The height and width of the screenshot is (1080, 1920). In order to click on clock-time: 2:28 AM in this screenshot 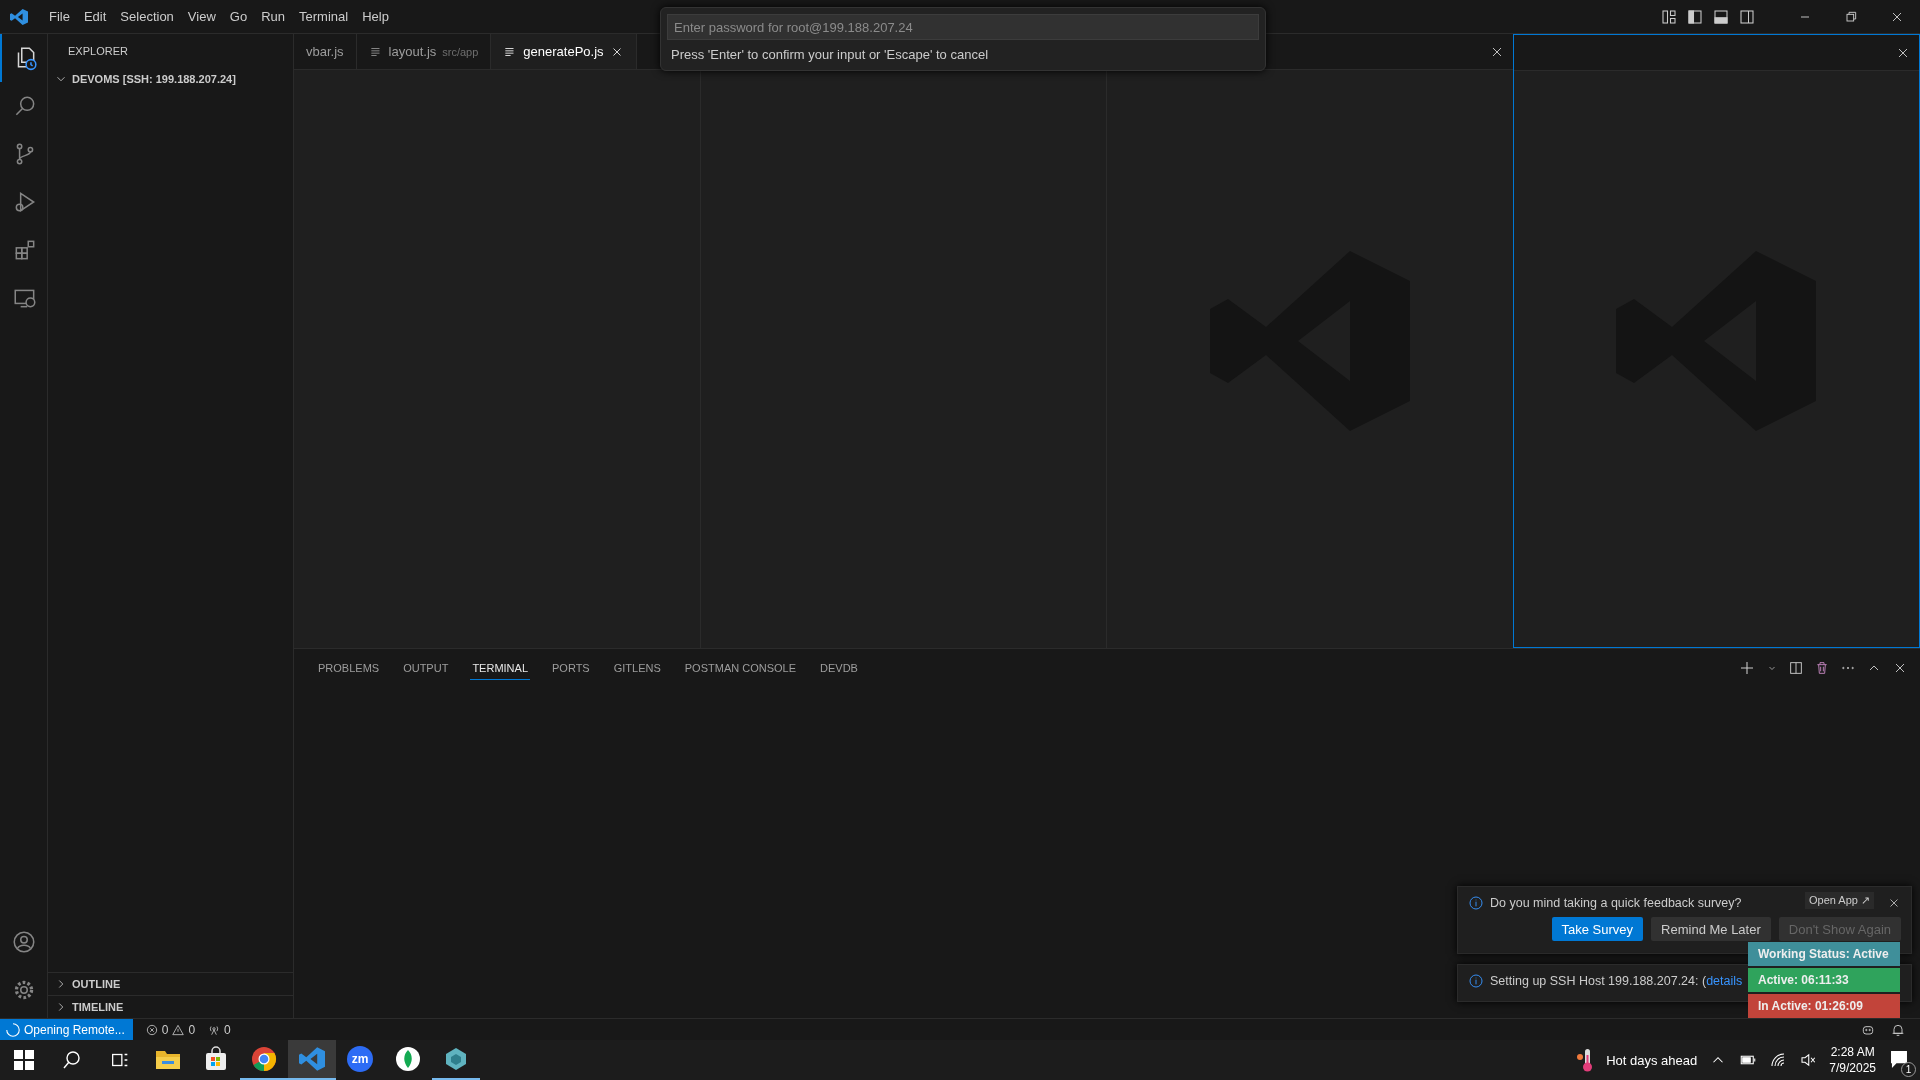, I will do `click(1852, 1052)`.